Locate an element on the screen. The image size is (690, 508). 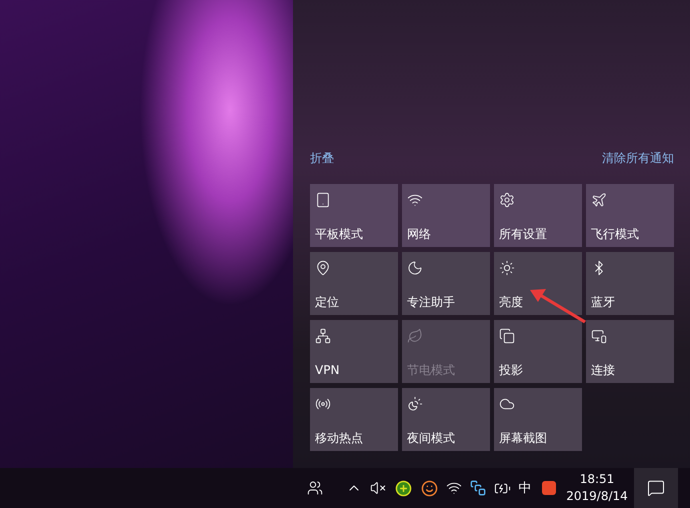
tile-label: 投影 is located at coordinates (511, 370).